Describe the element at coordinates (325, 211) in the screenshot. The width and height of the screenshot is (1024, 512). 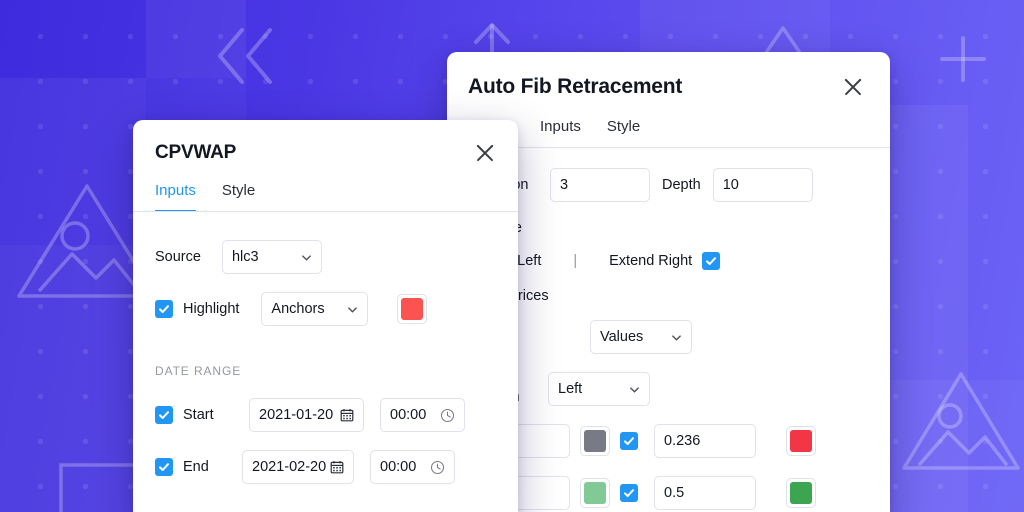
I see `tabs-divider` at that location.